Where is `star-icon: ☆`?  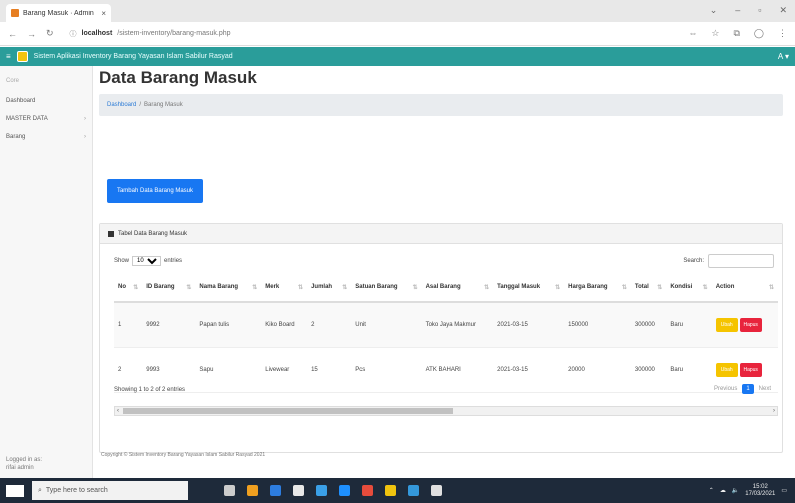 star-icon: ☆ is located at coordinates (715, 33).